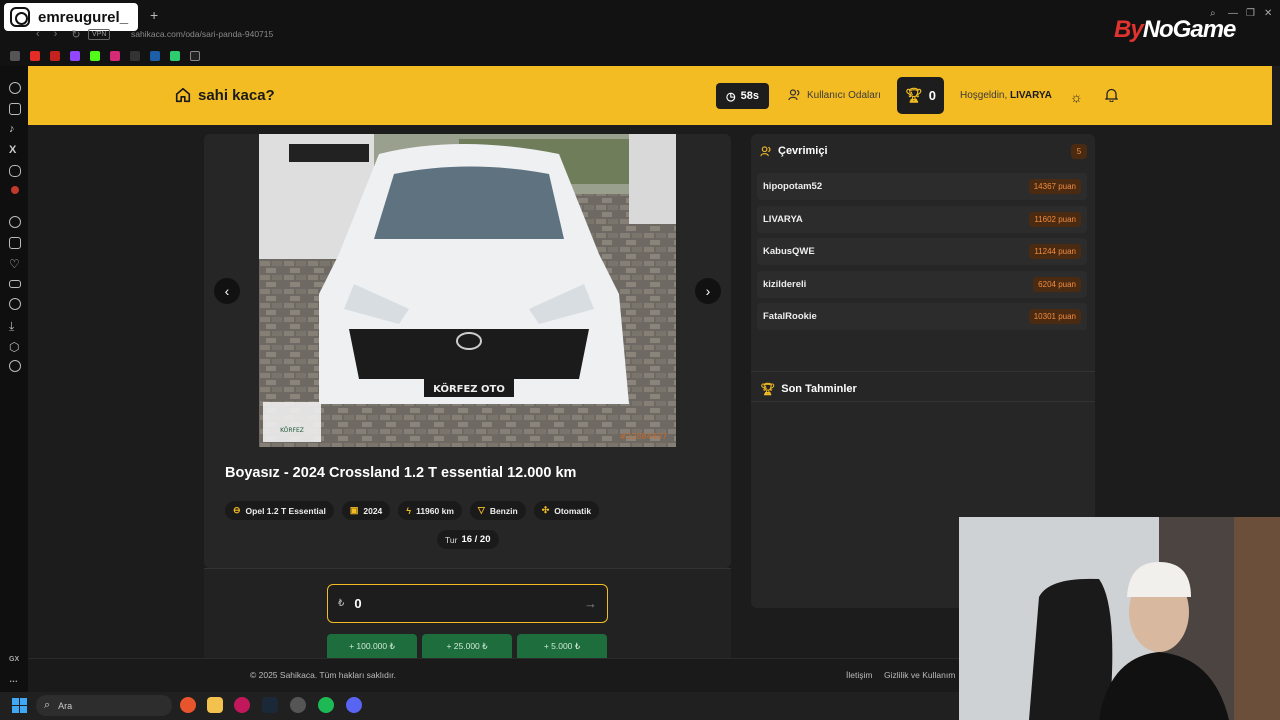 This screenshot has width=1280, height=720. What do you see at coordinates (75, 56) in the screenshot?
I see `twitch-icon` at bounding box center [75, 56].